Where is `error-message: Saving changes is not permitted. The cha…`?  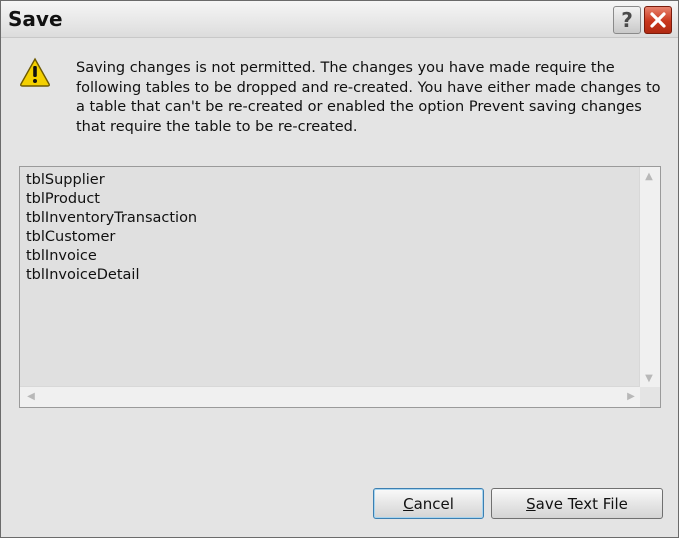 error-message: Saving changes is not permitted. The cha… is located at coordinates (368, 97).